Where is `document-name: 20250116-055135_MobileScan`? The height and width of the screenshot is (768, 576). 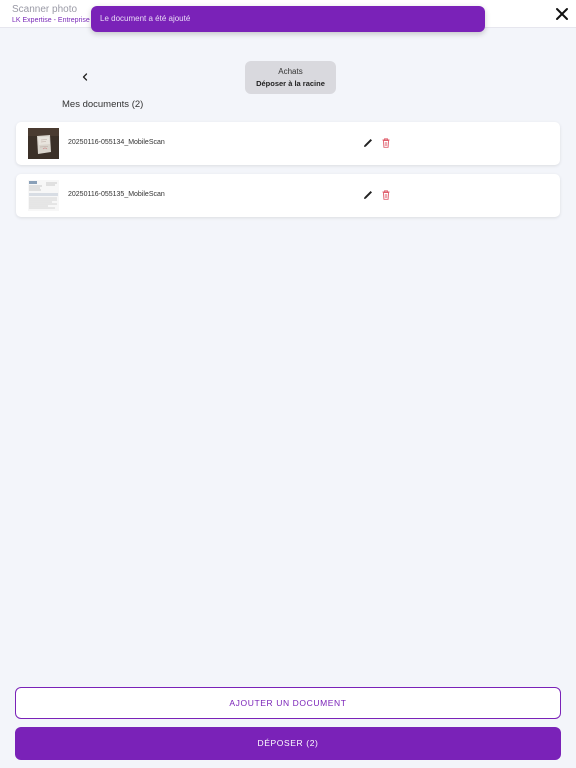 document-name: 20250116-055135_MobileScan is located at coordinates (116, 194).